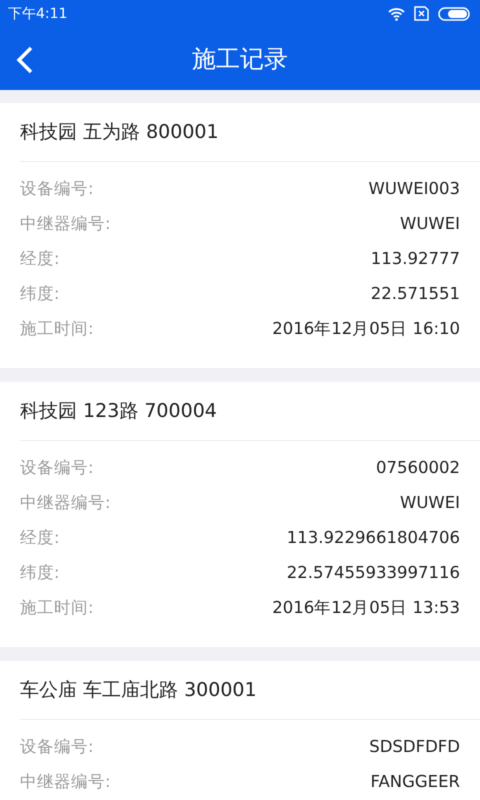 Image resolution: width=480 pixels, height=800 pixels. What do you see at coordinates (25, 60) in the screenshot?
I see `back-icon` at bounding box center [25, 60].